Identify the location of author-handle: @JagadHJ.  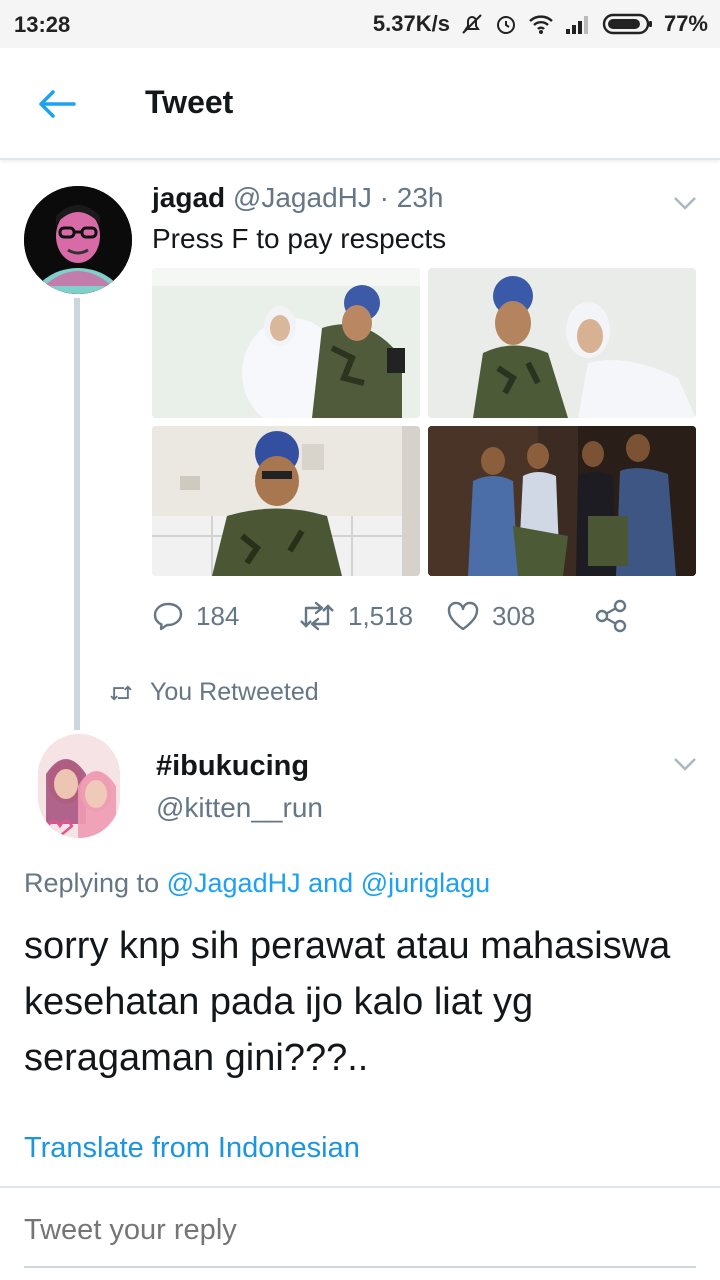
(302, 197).